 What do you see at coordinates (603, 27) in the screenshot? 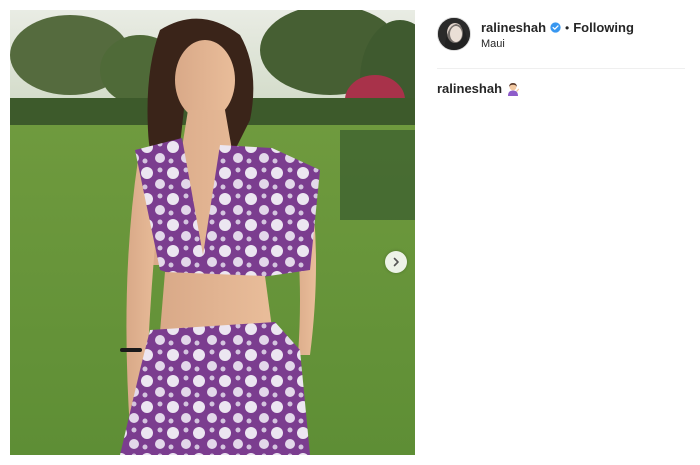
I see `following-button: Following` at bounding box center [603, 27].